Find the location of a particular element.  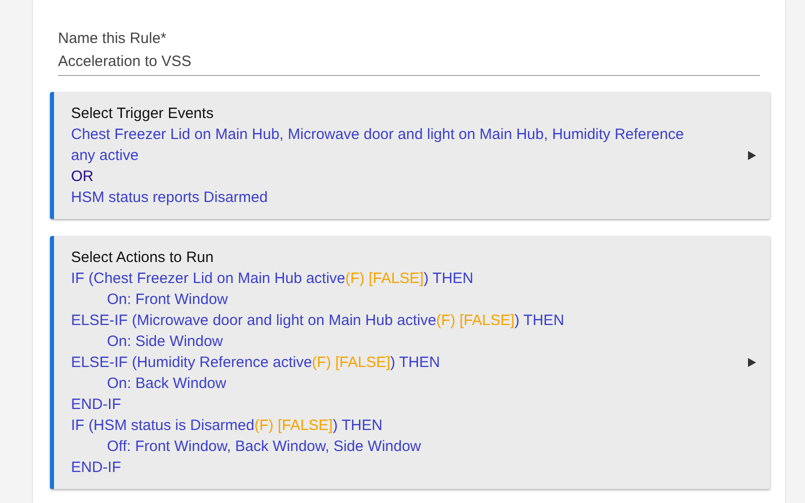

rule-line: HSM status reports Disarmed is located at coordinates (170, 198).